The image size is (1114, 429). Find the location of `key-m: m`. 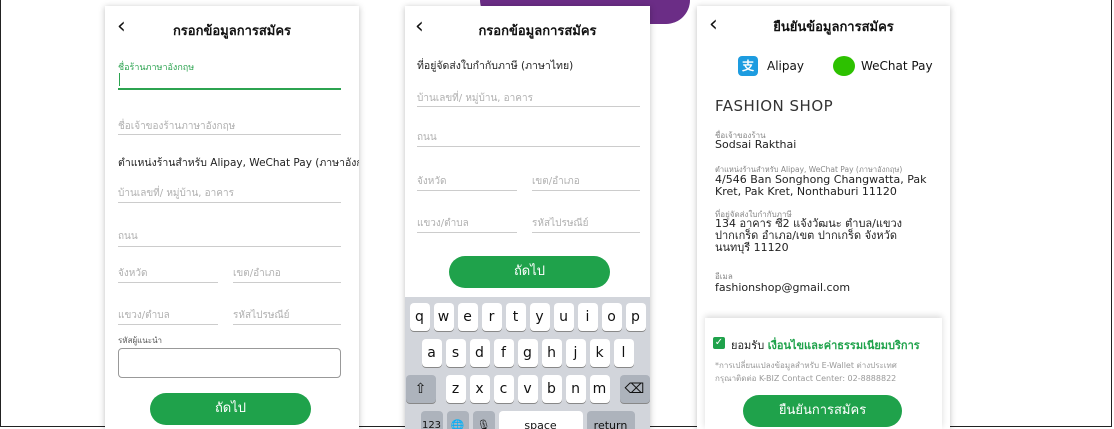

key-m: m is located at coordinates (599, 389).